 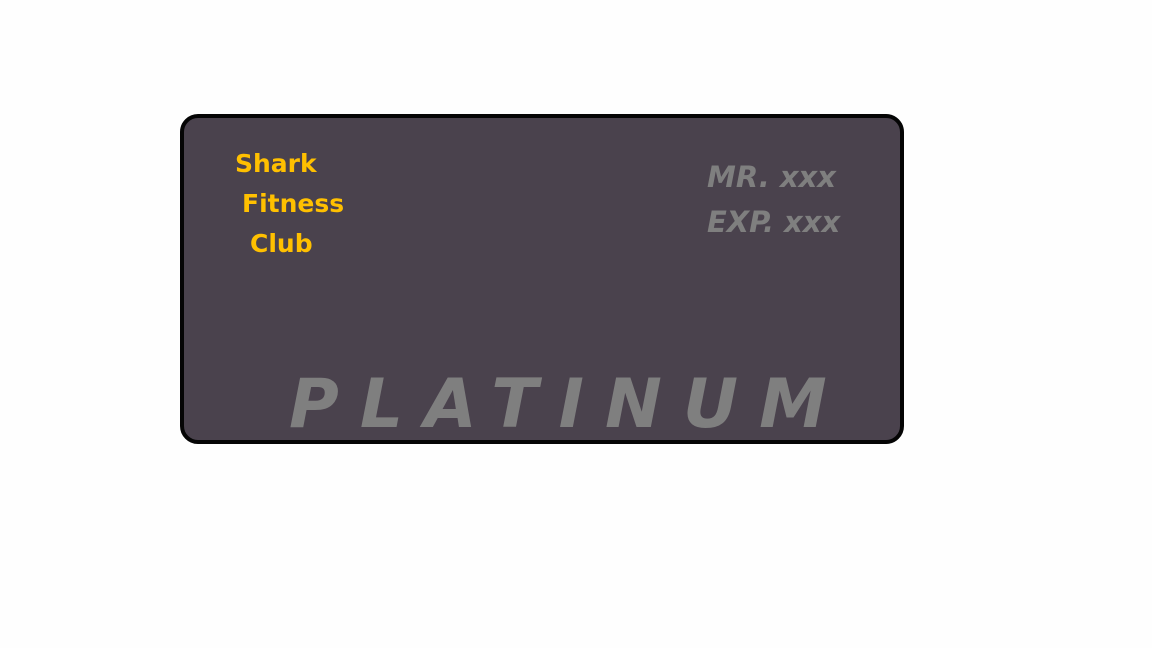 I want to click on club-name-line-1: Shark, so click(x=276, y=163).